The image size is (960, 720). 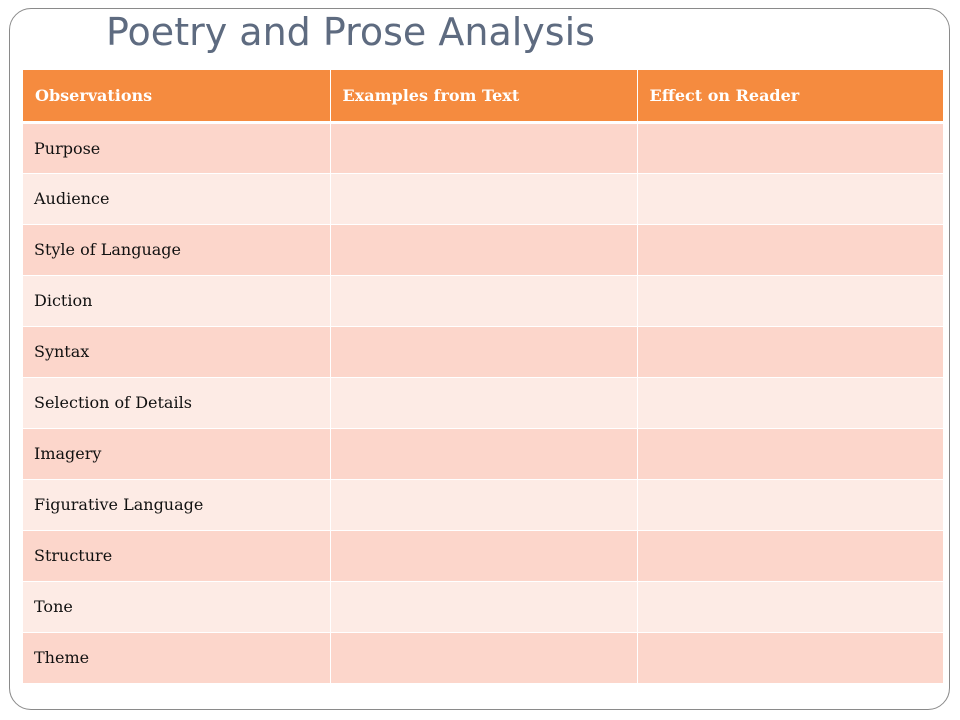 I want to click on table-row: Imagery, so click(x=483, y=454).